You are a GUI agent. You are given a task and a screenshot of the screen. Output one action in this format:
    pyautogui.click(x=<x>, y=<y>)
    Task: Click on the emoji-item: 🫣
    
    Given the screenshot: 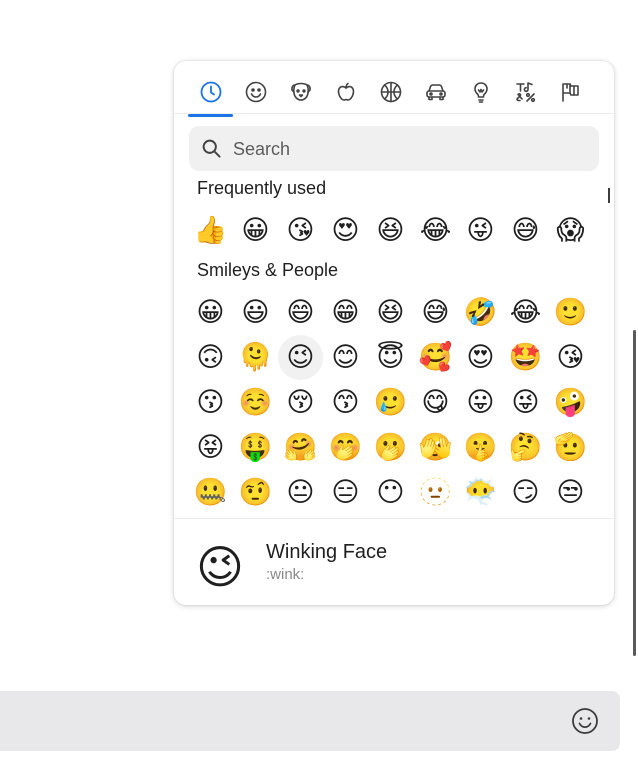 What is the action you would take?
    pyautogui.click(x=435, y=447)
    